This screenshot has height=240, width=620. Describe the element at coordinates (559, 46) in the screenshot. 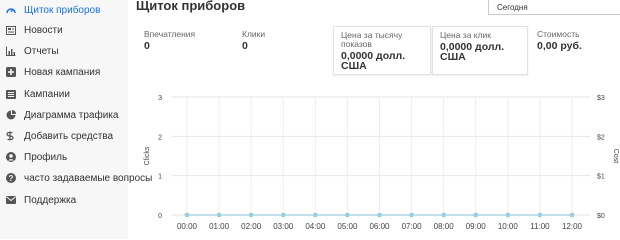

I see `stat-value: 0,00 руб.` at that location.